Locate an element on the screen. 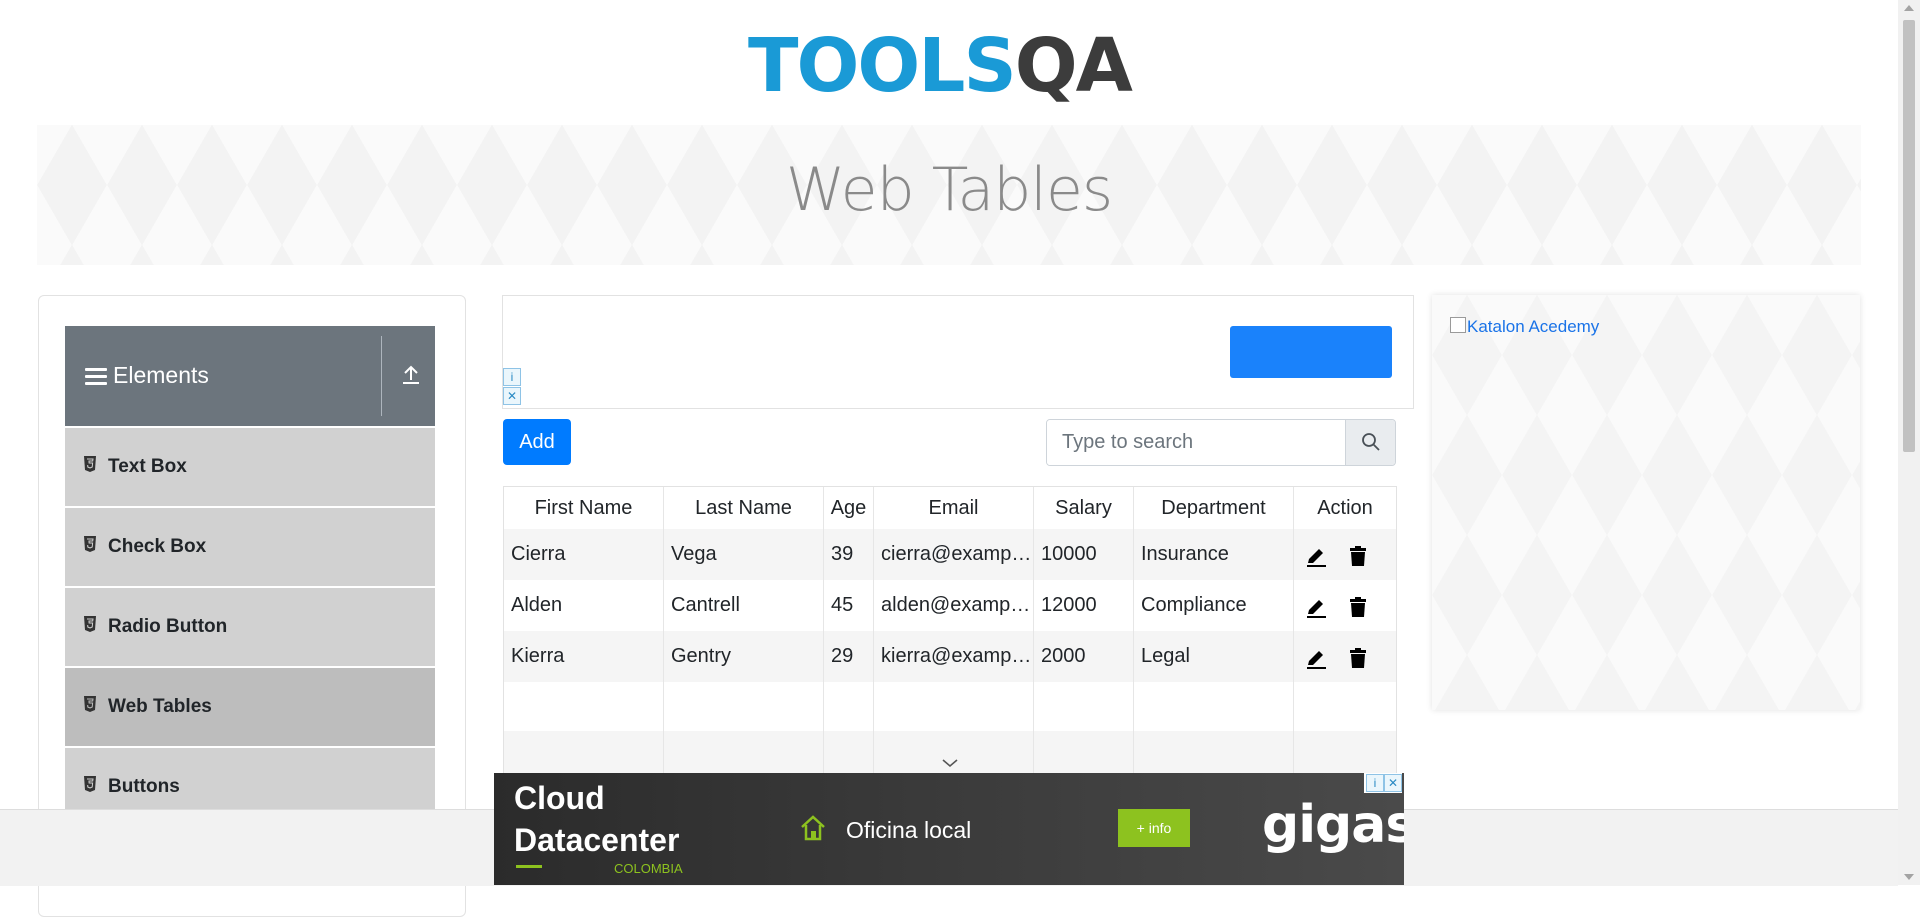  column-header-salary: Salary is located at coordinates (1084, 508).